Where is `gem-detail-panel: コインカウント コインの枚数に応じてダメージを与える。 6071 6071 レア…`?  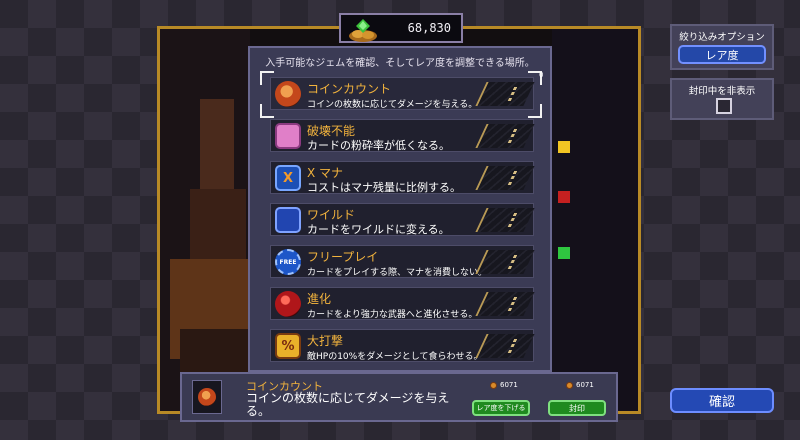 gem-detail-panel: コインカウント コインの枚数に応じてダメージを与える。 6071 6071 レア… is located at coordinates (399, 397).